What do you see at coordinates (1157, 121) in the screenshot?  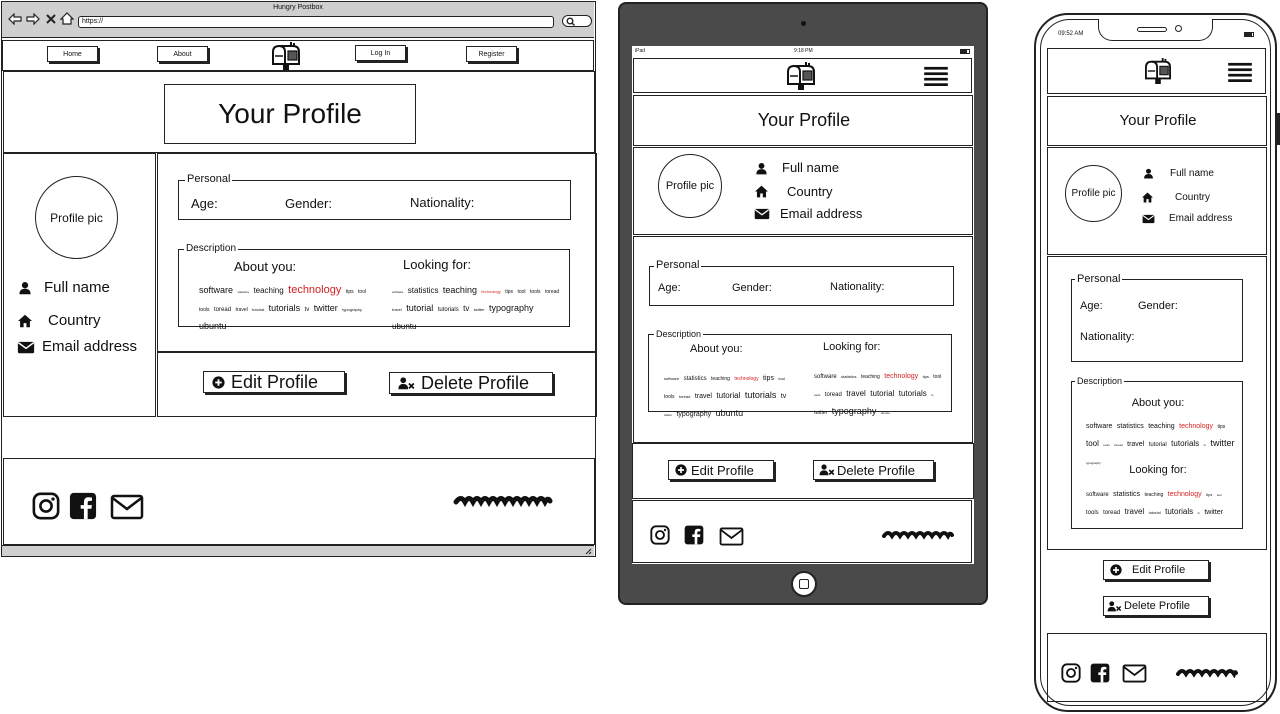 I see `phone-title-section: Your Profile` at bounding box center [1157, 121].